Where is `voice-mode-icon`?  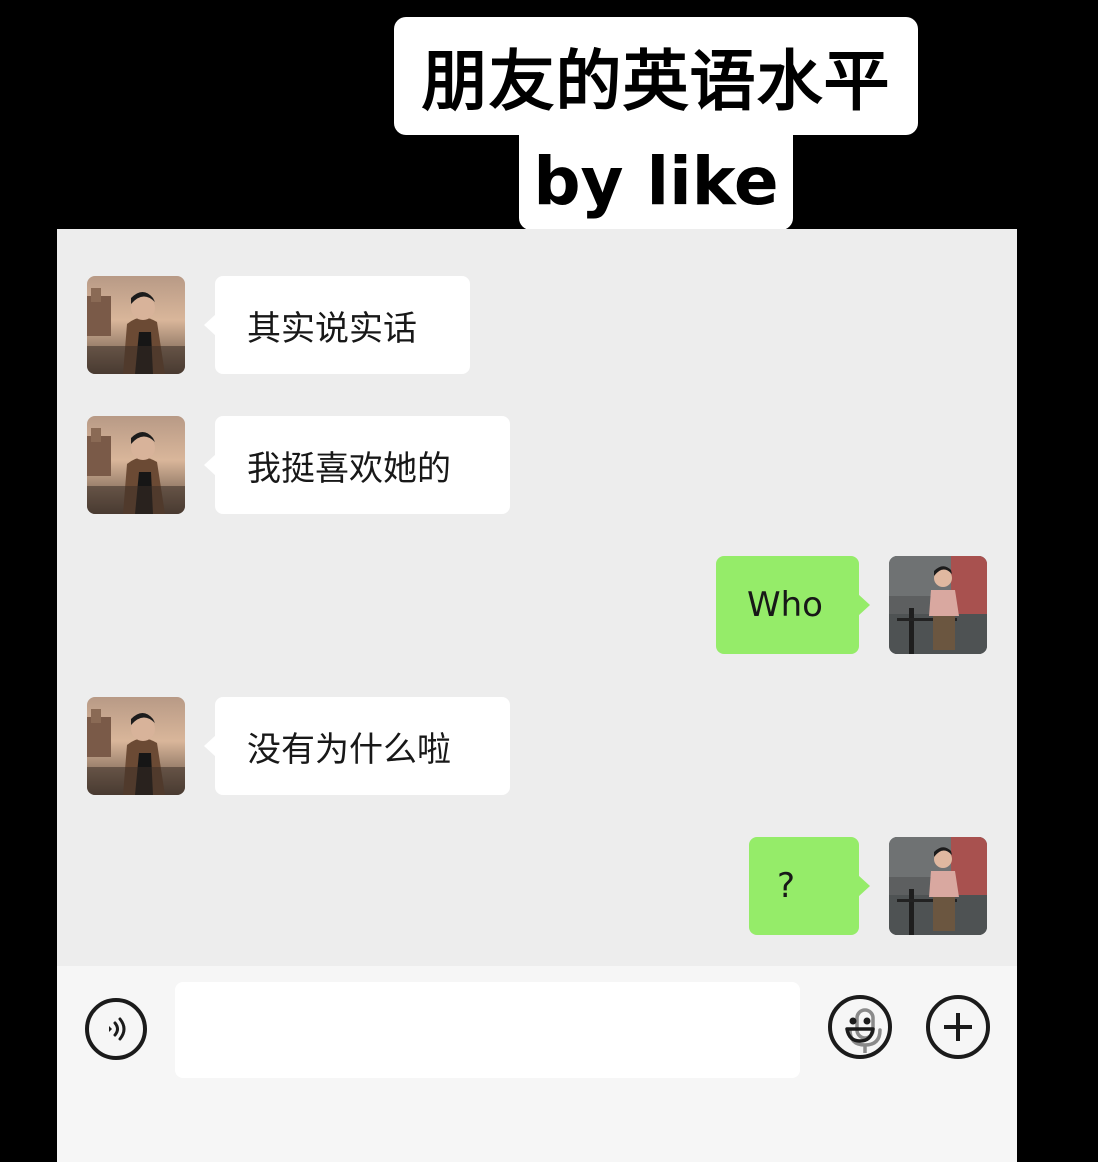
voice-mode-icon is located at coordinates (117, 1029).